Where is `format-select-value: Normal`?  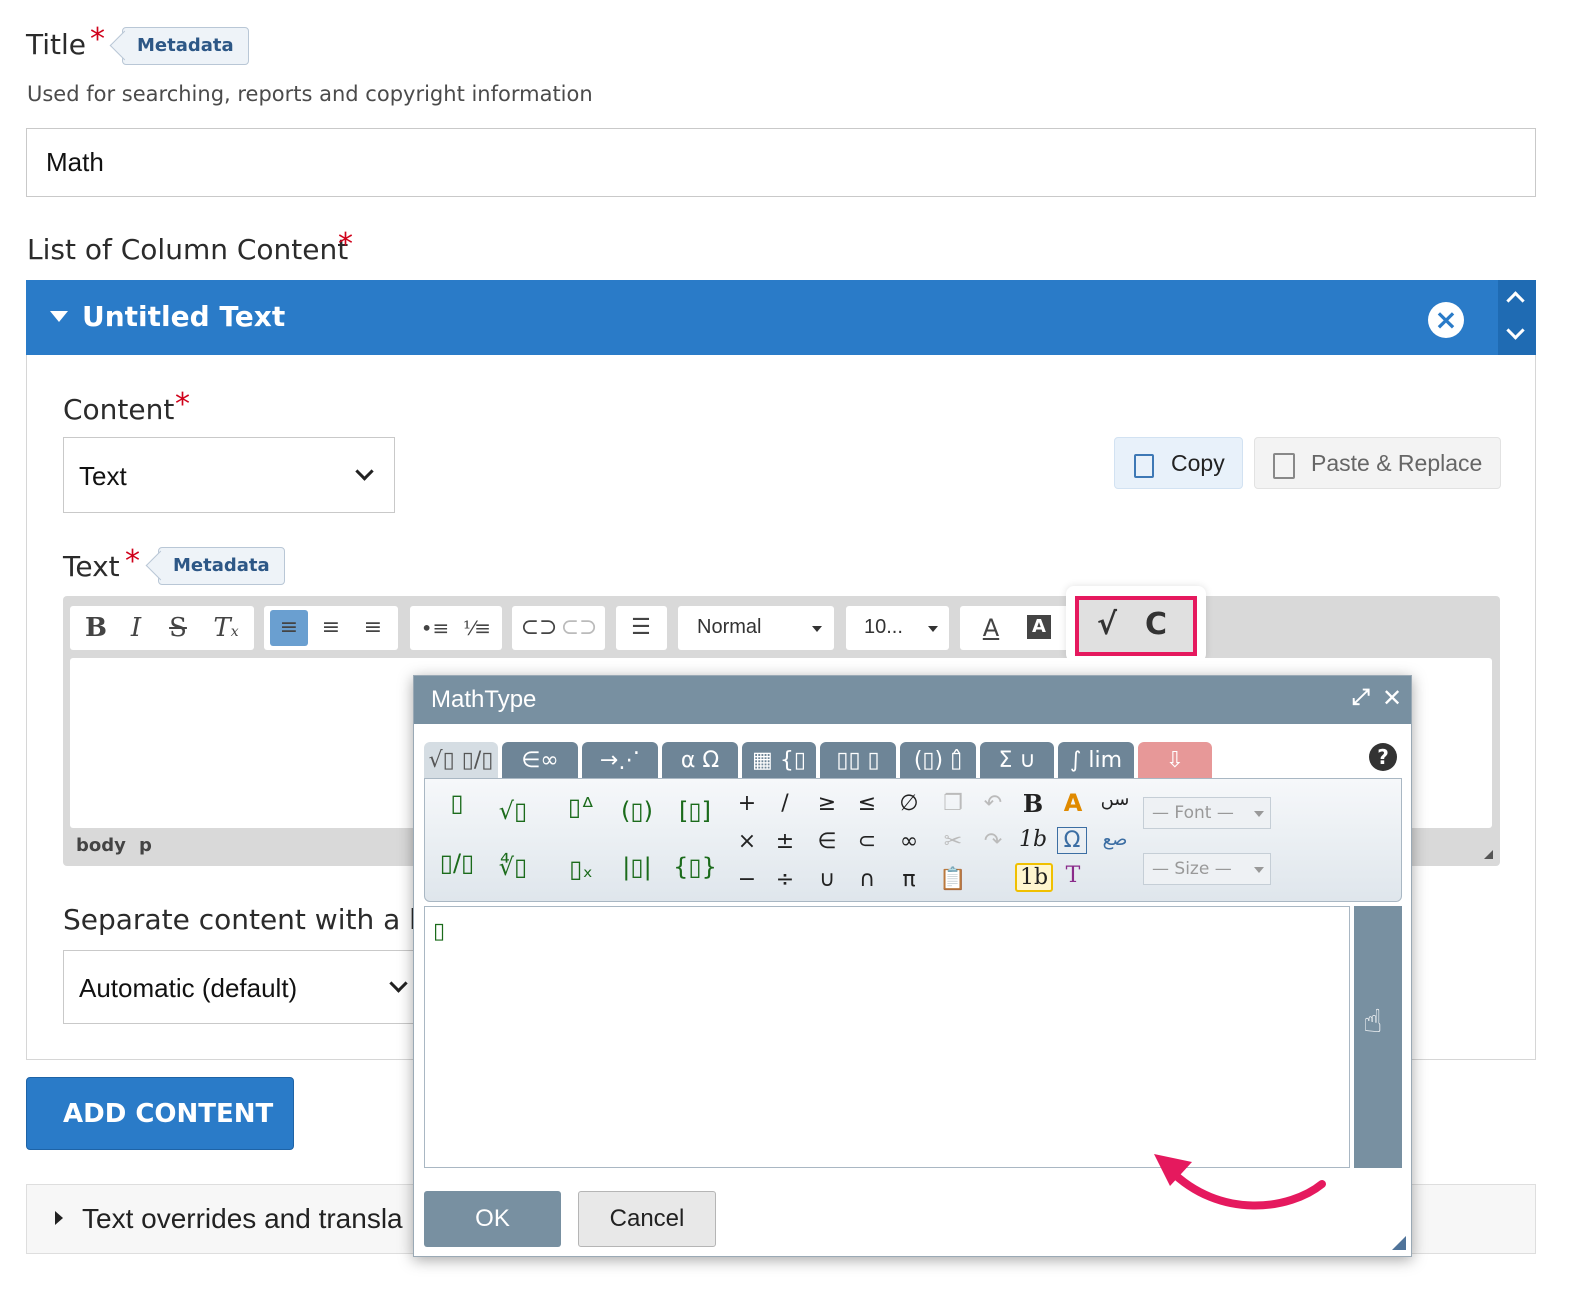 format-select-value: Normal is located at coordinates (729, 627).